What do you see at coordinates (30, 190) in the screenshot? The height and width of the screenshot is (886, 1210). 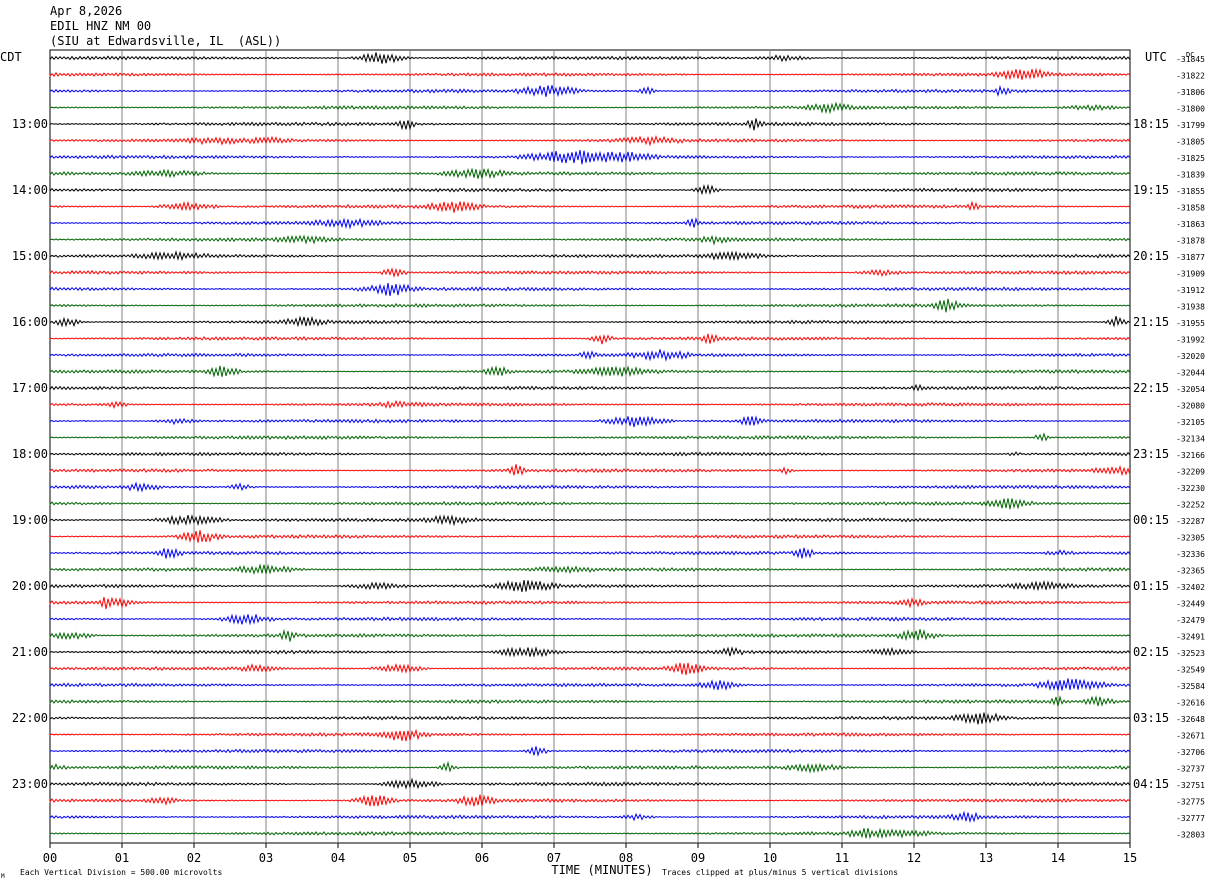 I see `cdt-hour-label: 14:00` at bounding box center [30, 190].